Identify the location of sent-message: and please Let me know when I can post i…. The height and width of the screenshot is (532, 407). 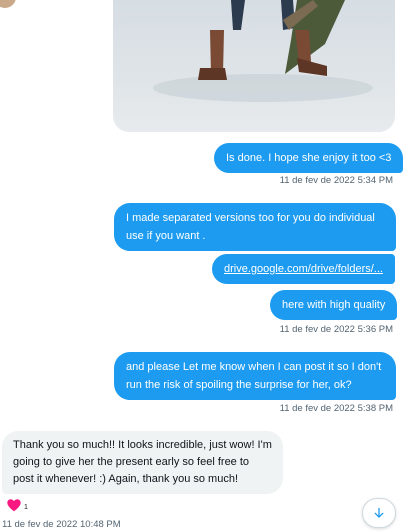
(255, 376).